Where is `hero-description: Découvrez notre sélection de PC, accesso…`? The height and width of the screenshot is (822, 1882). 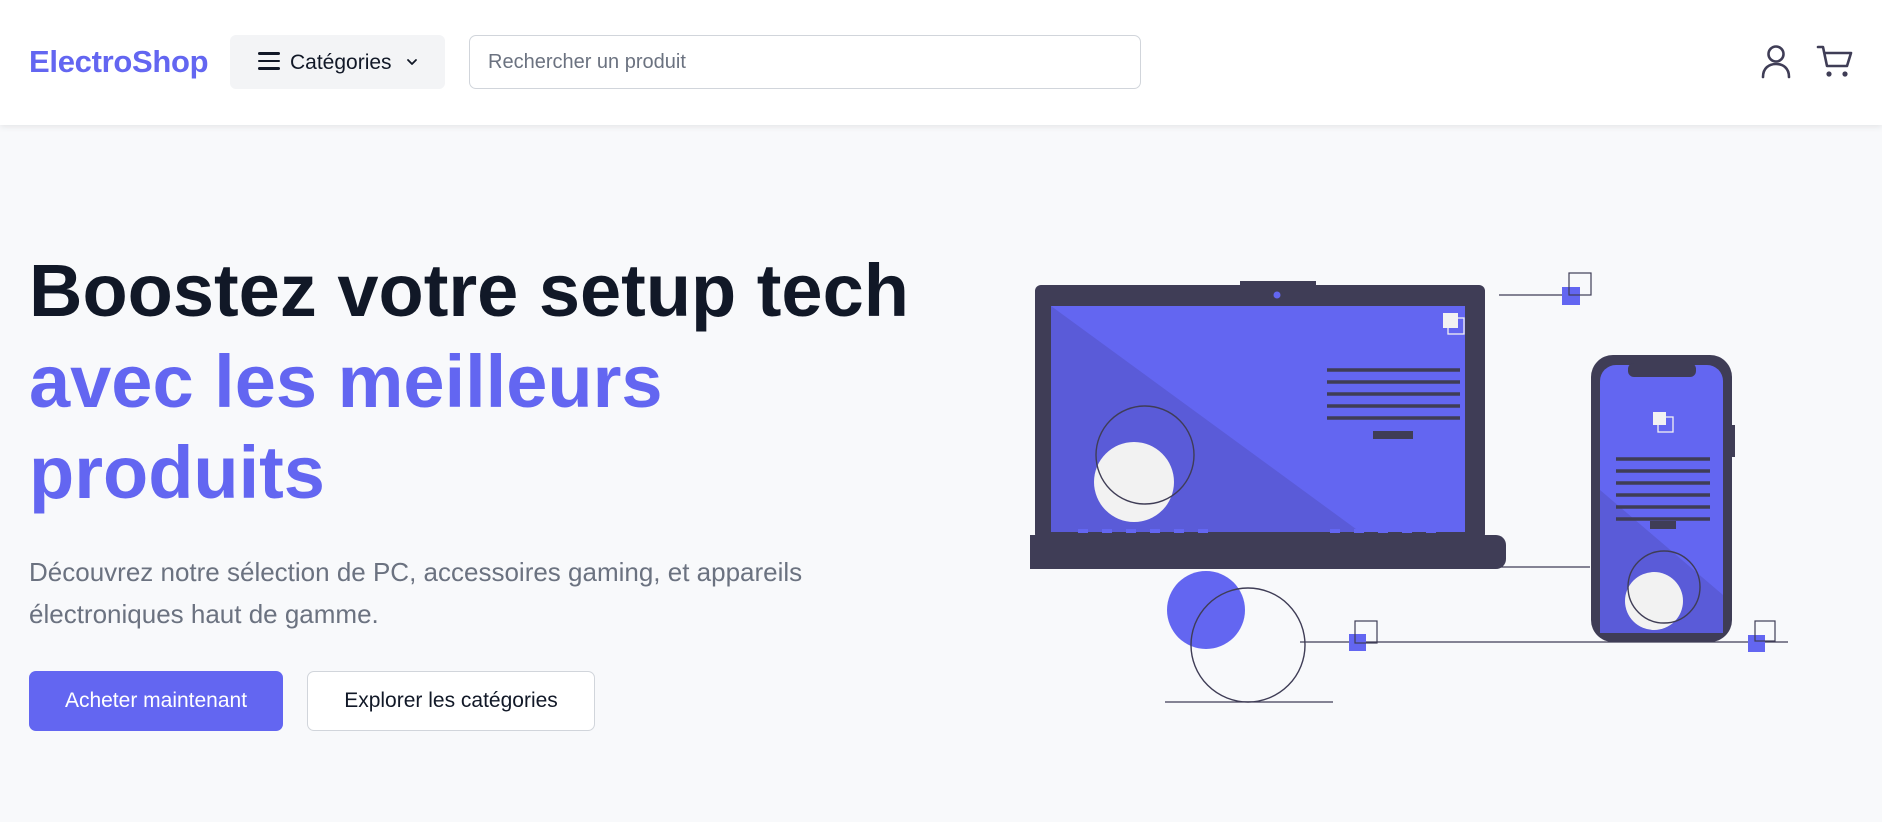
hero-description: Découvrez notre sélection de PC, accesso… is located at coordinates (416, 593).